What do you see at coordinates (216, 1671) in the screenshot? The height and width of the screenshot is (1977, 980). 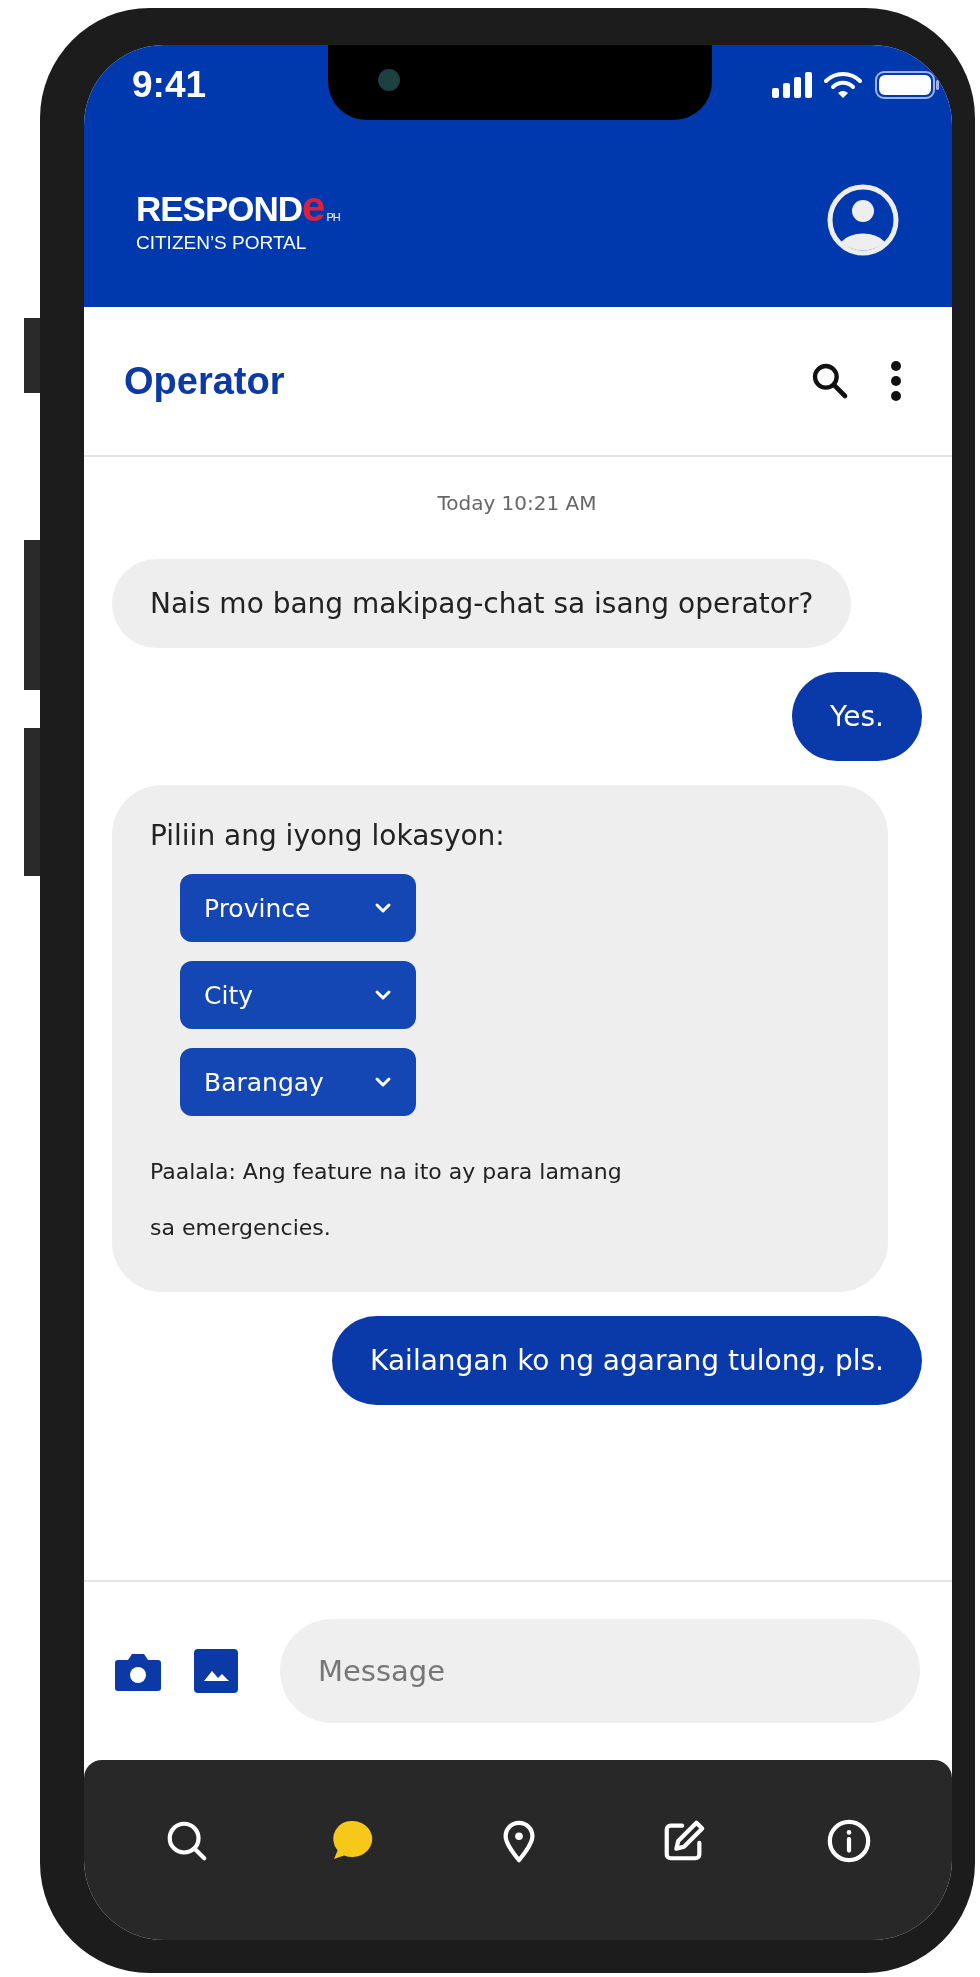 I see `image-icon` at bounding box center [216, 1671].